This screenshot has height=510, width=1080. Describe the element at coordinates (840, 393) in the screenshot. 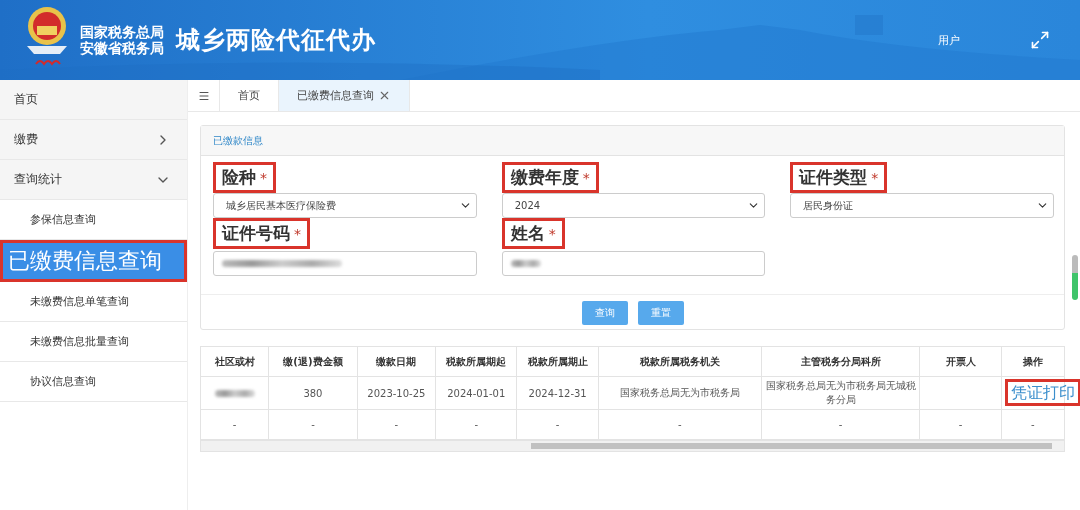

I see `table-cell: 国家税务总局无为市税务局无城税务分局` at that location.